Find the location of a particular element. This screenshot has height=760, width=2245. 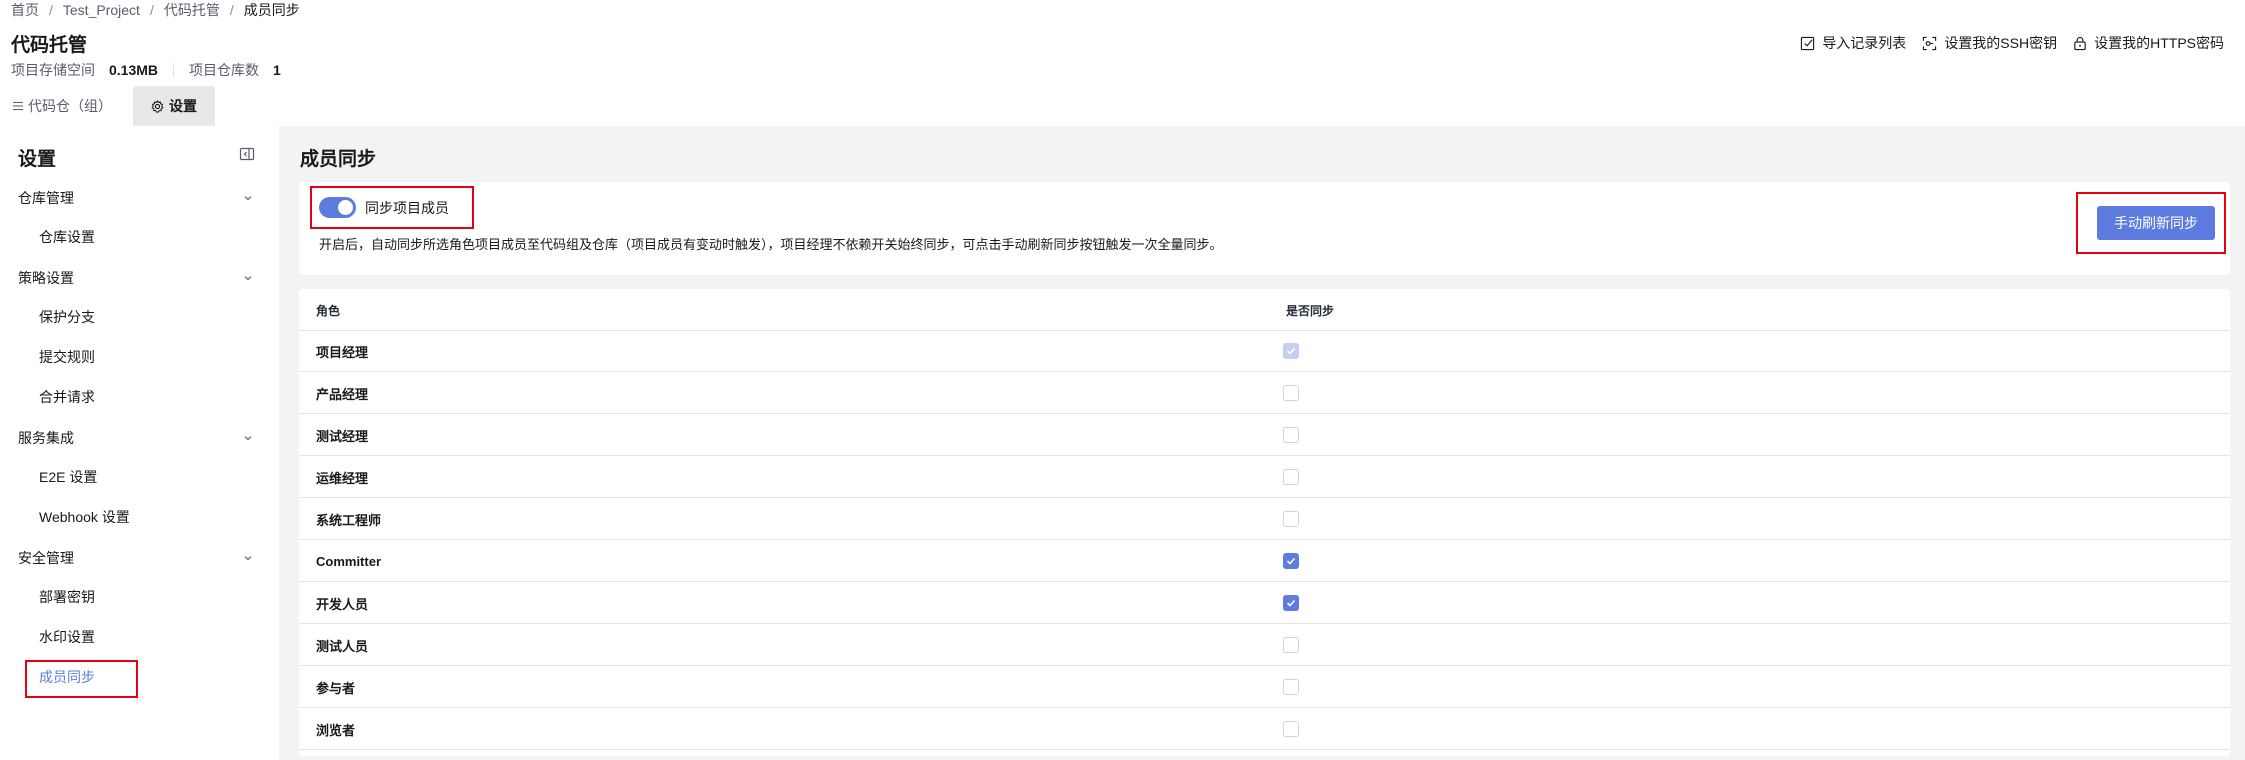

group-repo-management: 仓库管理 is located at coordinates (136, 198).